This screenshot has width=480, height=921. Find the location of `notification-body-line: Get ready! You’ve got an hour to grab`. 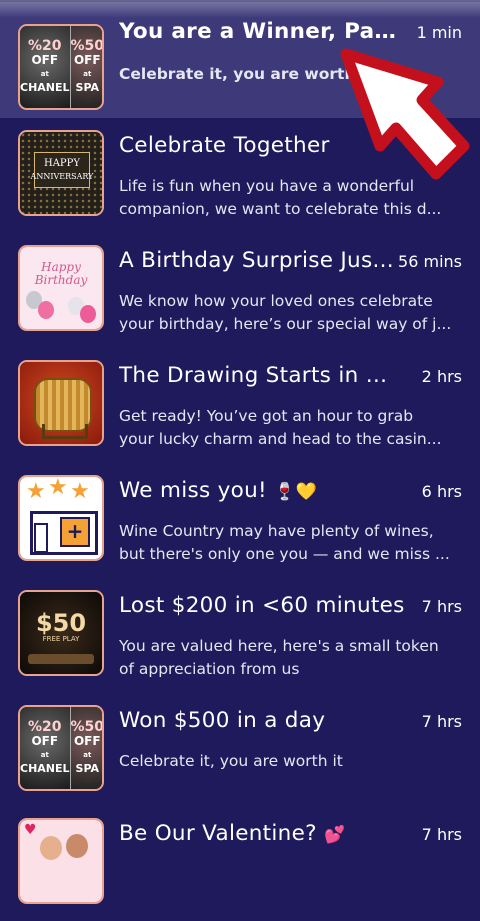

notification-body-line: Get ready! You’ve got an hour to grab is located at coordinates (266, 416).